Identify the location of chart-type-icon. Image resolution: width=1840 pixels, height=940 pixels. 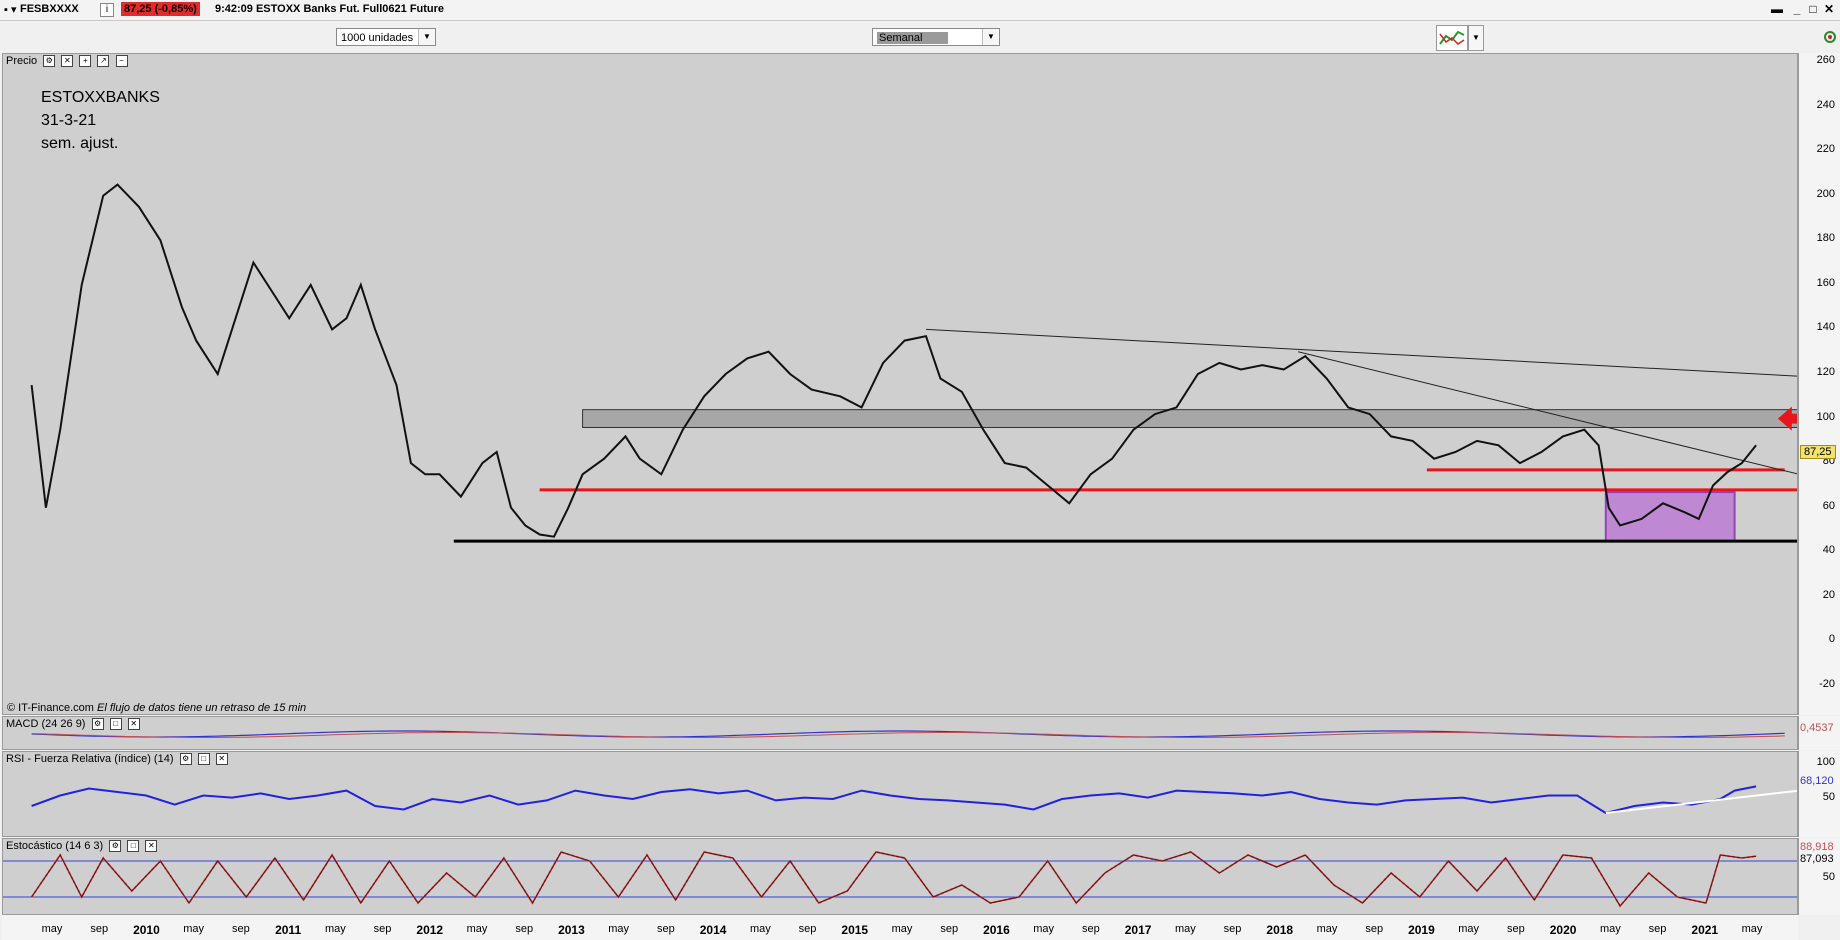
(1452, 37).